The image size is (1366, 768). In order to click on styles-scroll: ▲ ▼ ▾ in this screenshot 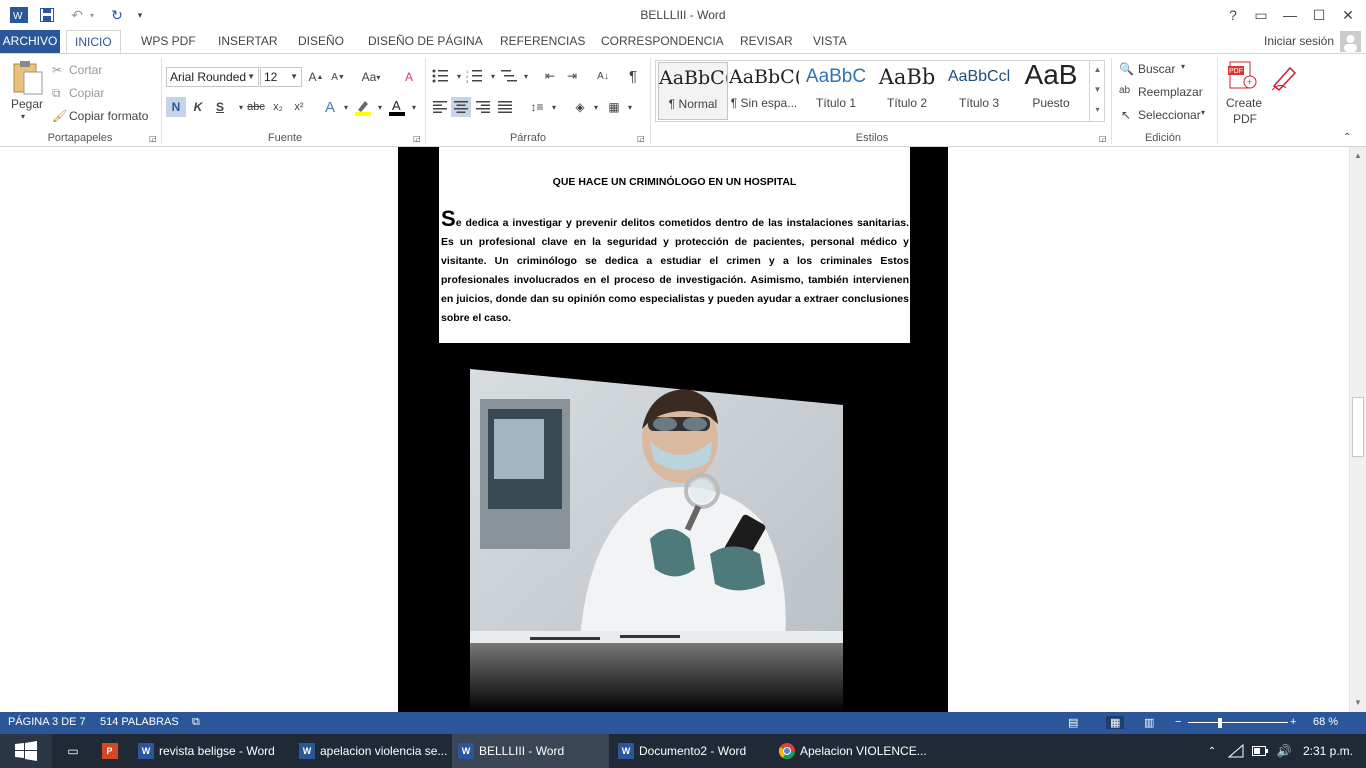, I will do `click(1097, 91)`.